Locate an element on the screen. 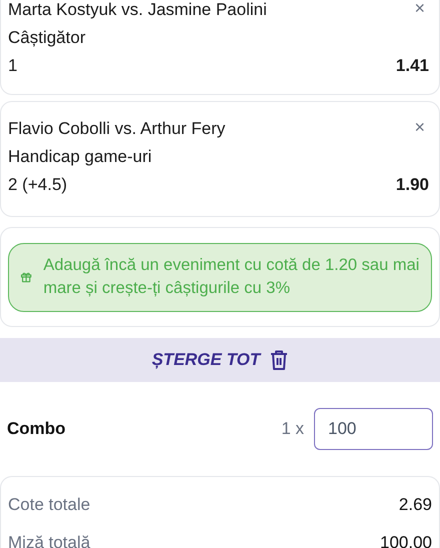 Image resolution: width=440 pixels, height=548 pixels. total-label: Cote totale is located at coordinates (49, 505).